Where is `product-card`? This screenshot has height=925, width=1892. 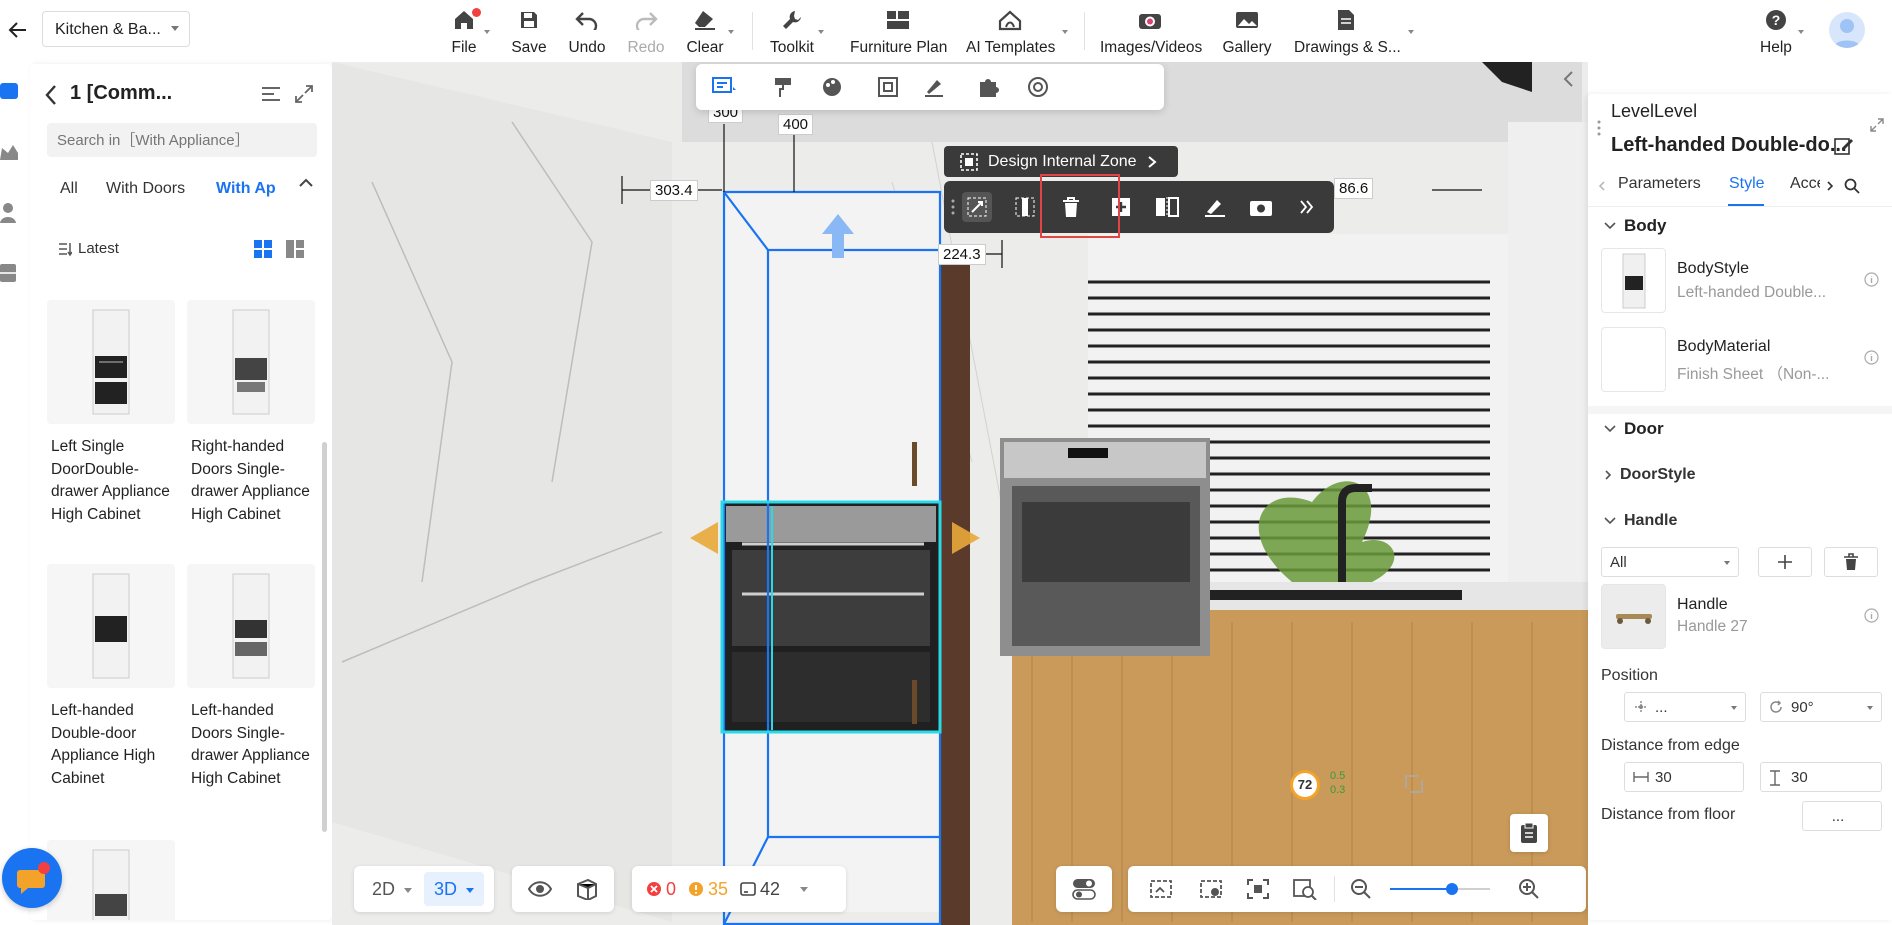 product-card is located at coordinates (112, 880).